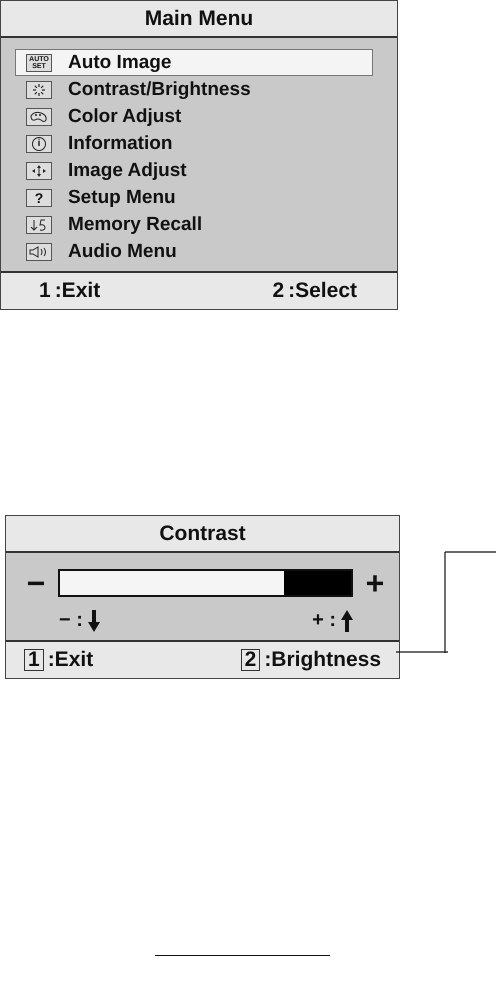 The width and height of the screenshot is (498, 985). I want to click on menu-item: Image Adjust, so click(194, 170).